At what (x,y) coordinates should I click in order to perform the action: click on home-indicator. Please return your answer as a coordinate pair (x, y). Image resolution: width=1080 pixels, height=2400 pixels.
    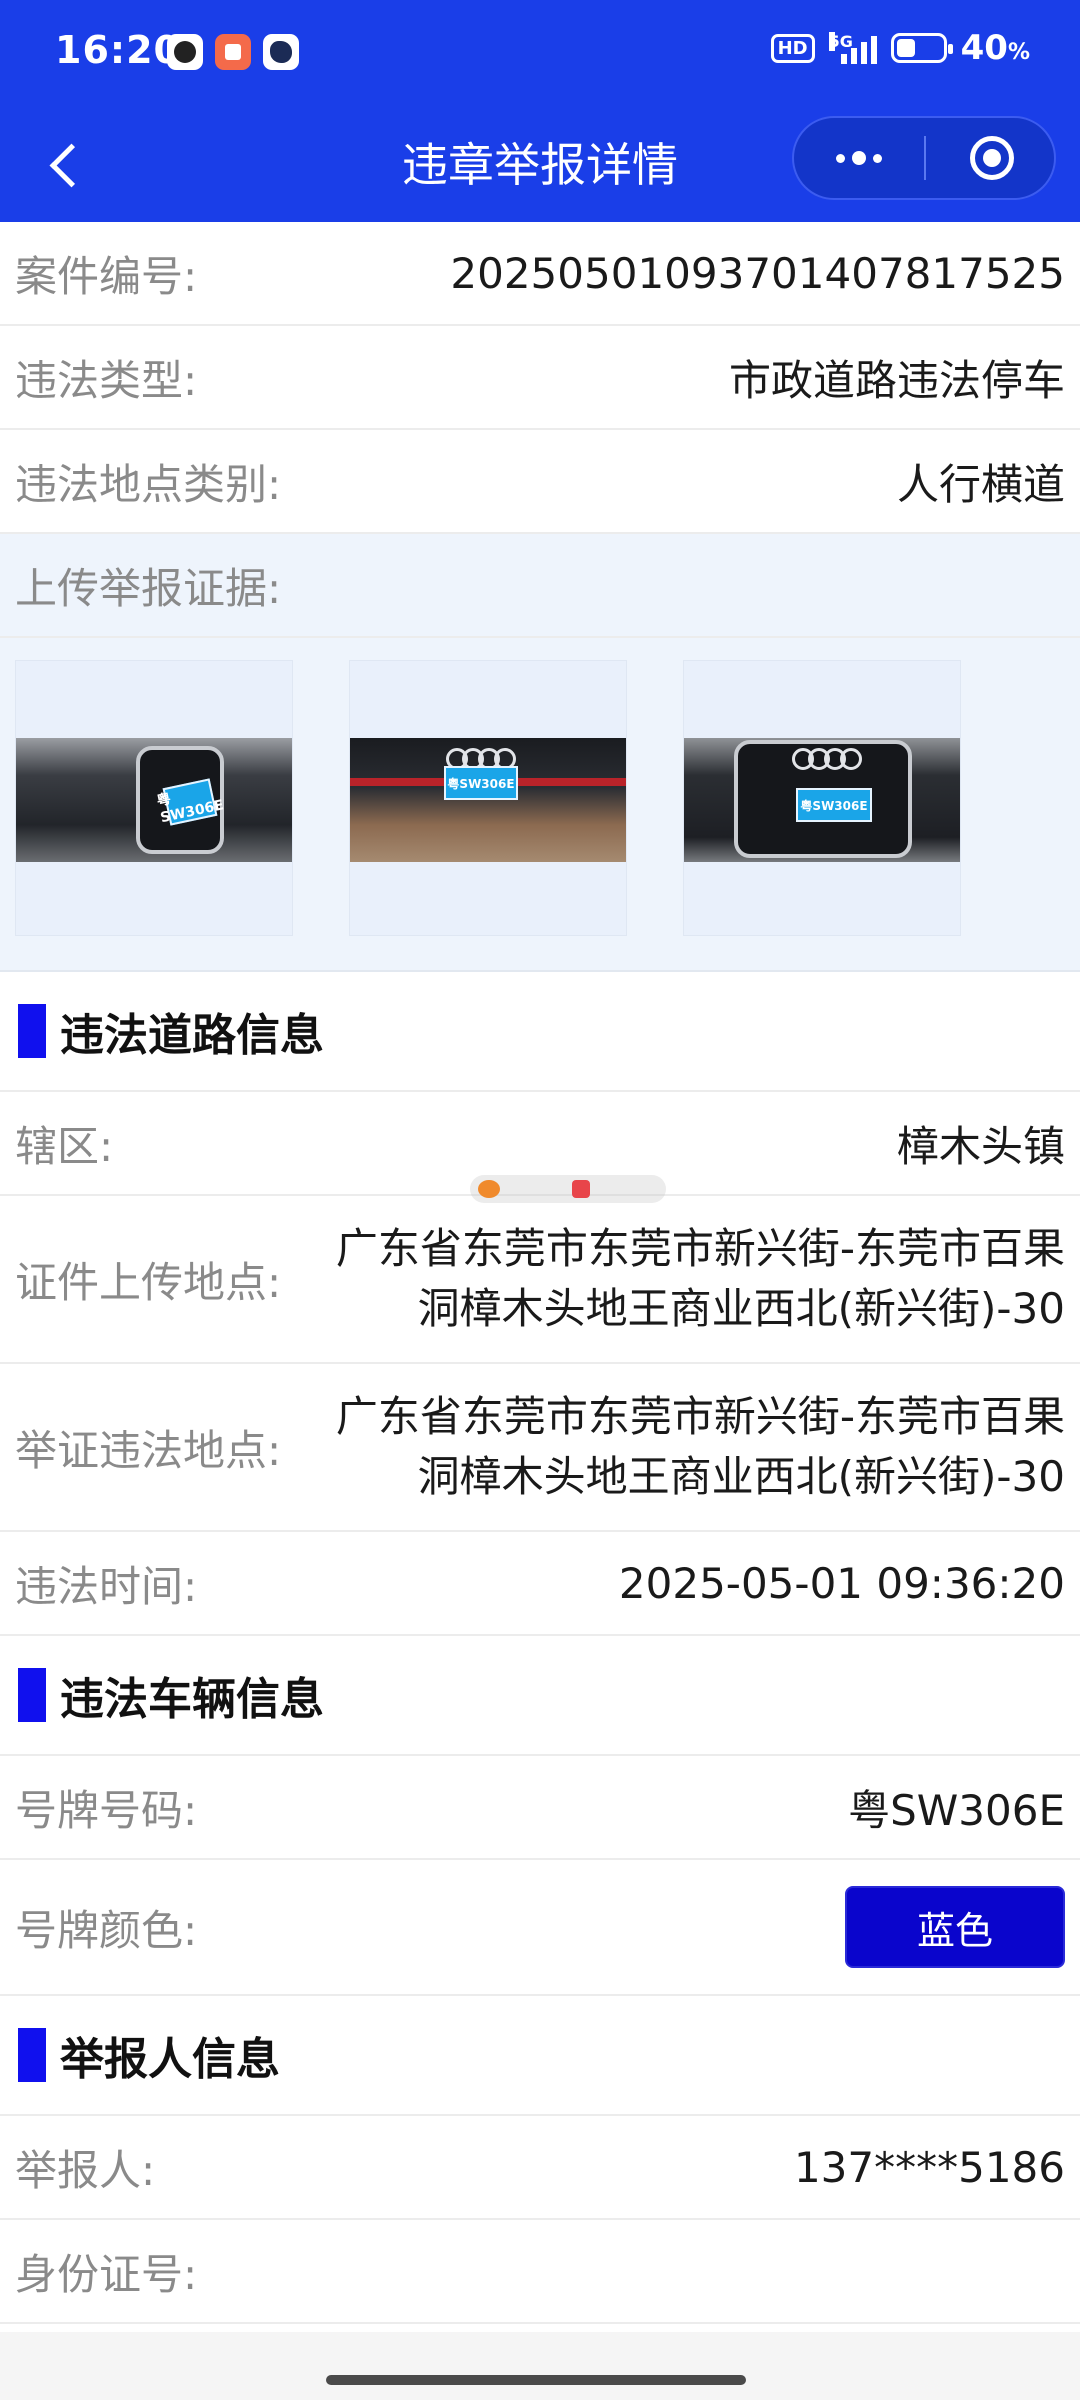
    Looking at the image, I should click on (536, 2380).